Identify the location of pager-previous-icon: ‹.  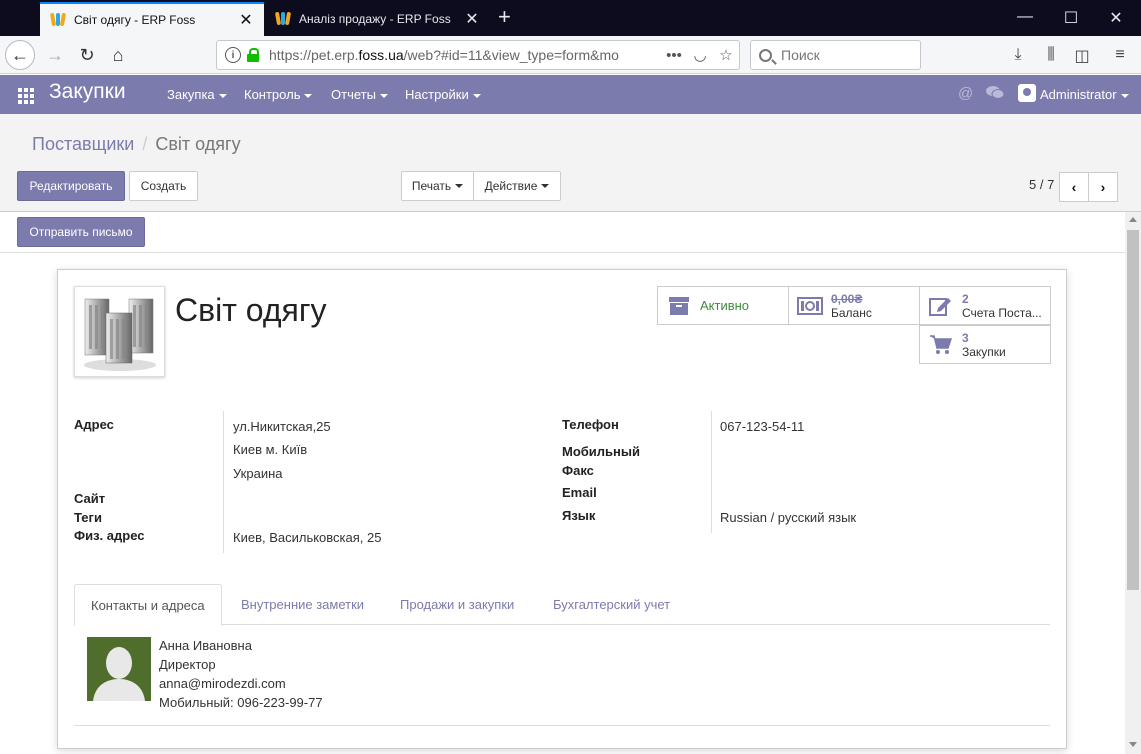
(1074, 187).